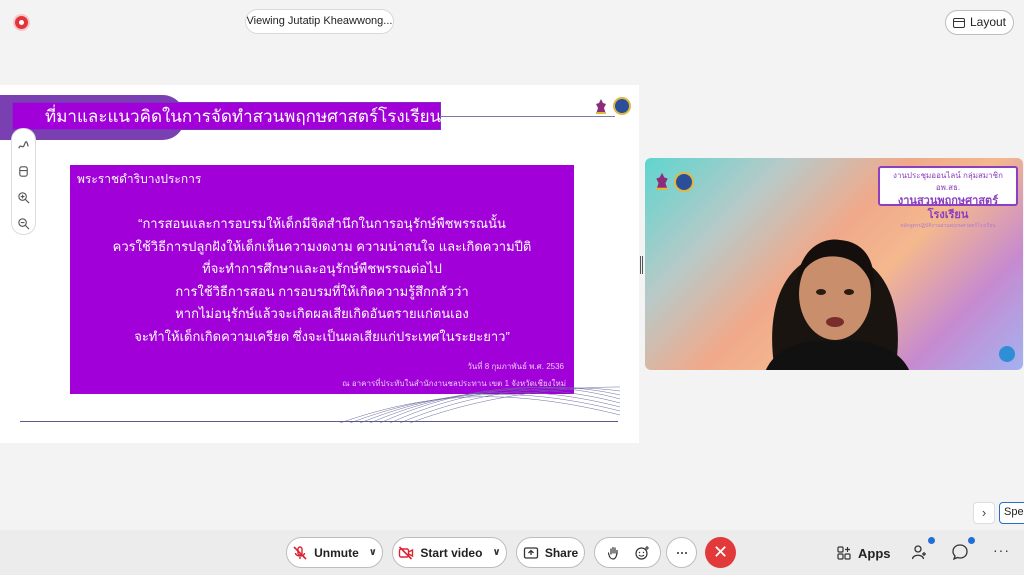  I want to click on title-underline, so click(527, 116).